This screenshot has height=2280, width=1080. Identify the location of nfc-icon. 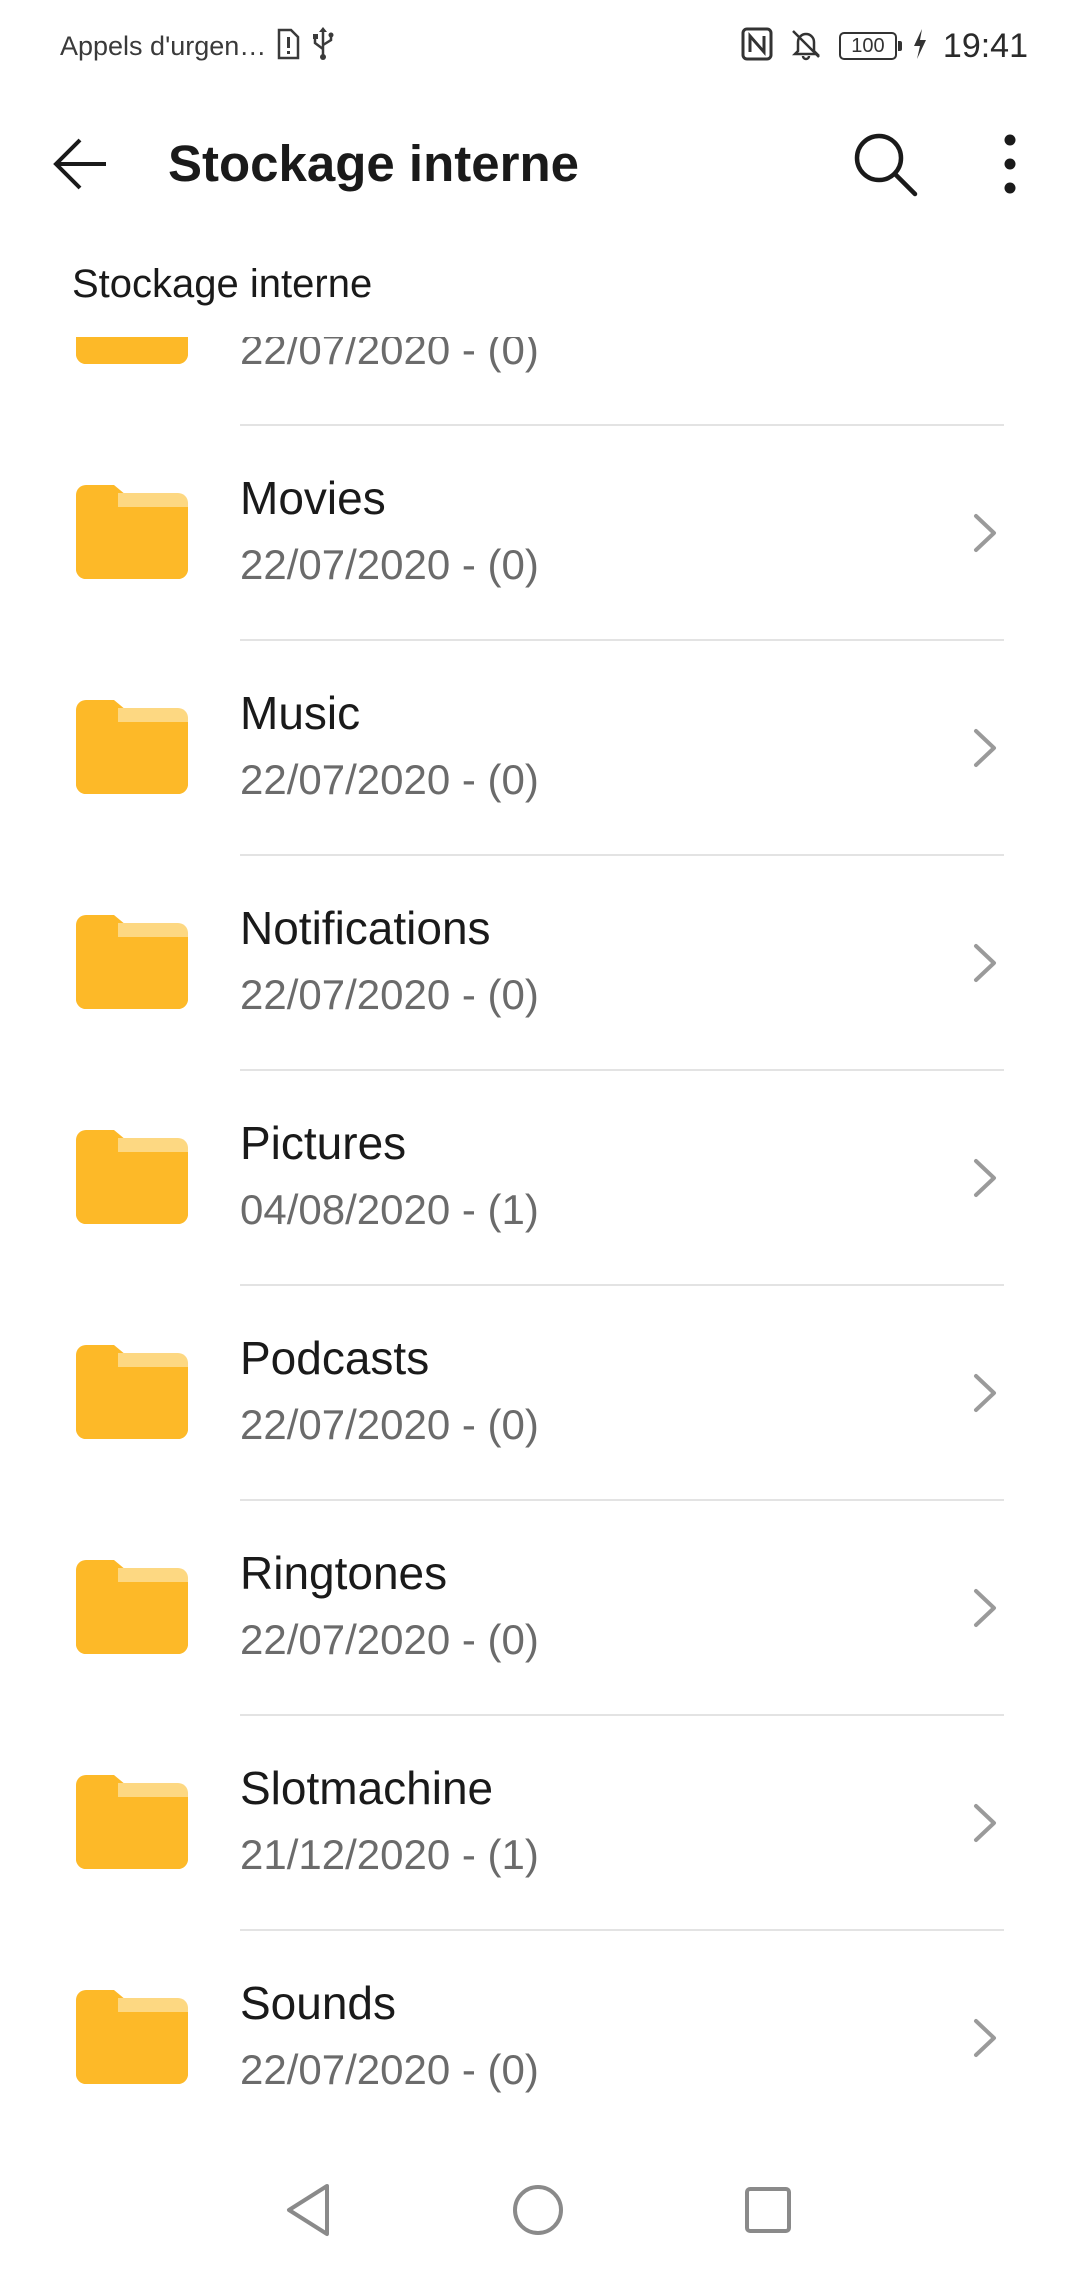
(757, 46).